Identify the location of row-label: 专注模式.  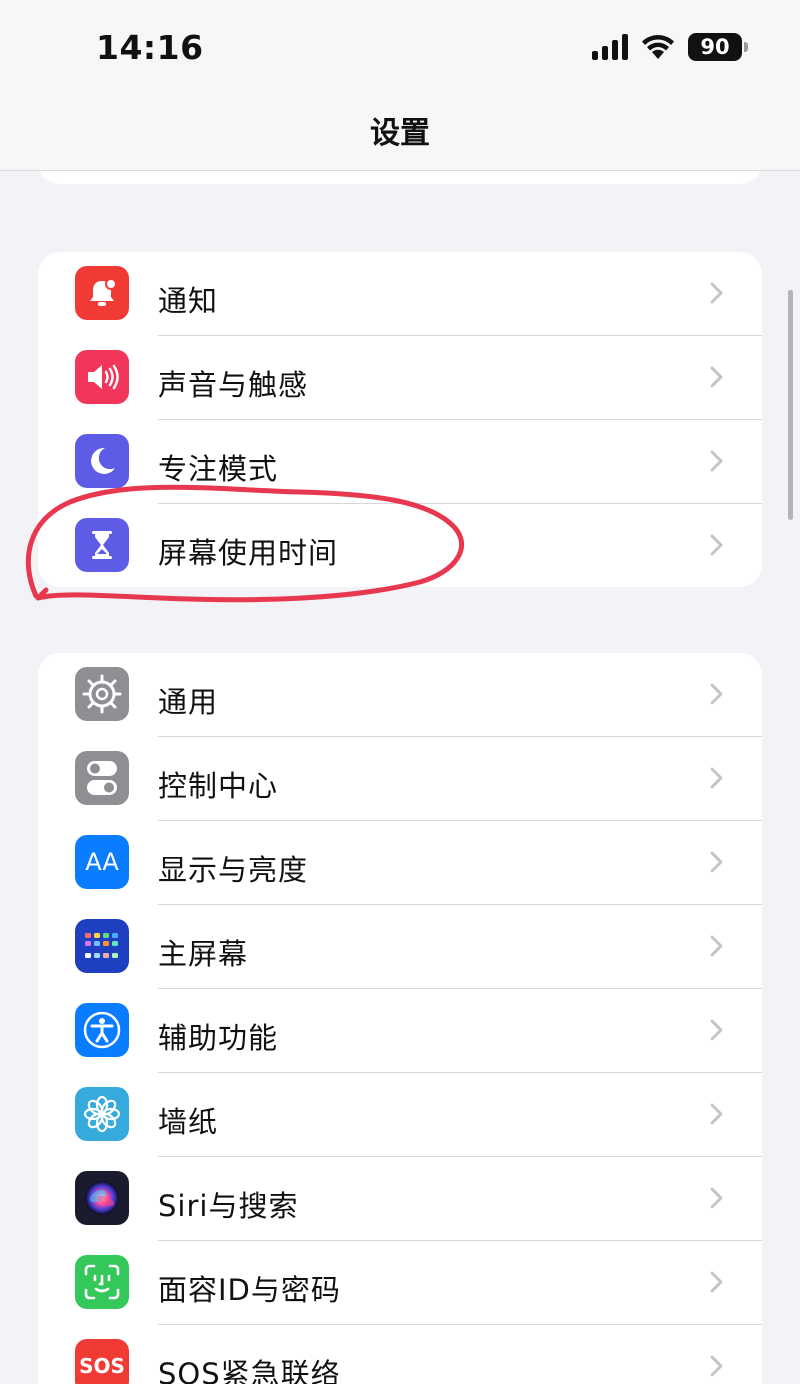
(218, 469).